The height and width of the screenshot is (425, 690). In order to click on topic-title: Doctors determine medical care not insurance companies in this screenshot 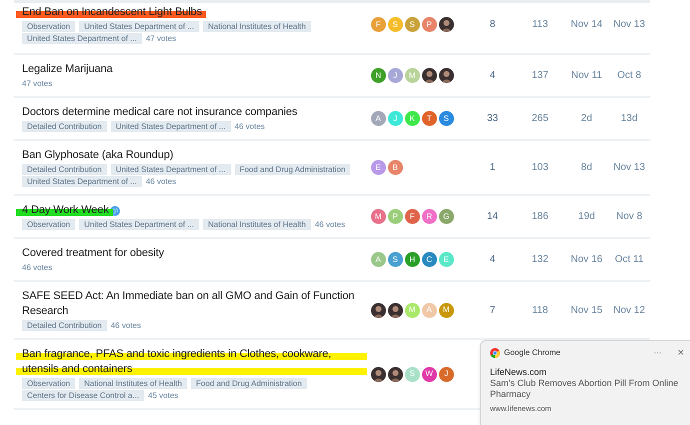, I will do `click(160, 112)`.